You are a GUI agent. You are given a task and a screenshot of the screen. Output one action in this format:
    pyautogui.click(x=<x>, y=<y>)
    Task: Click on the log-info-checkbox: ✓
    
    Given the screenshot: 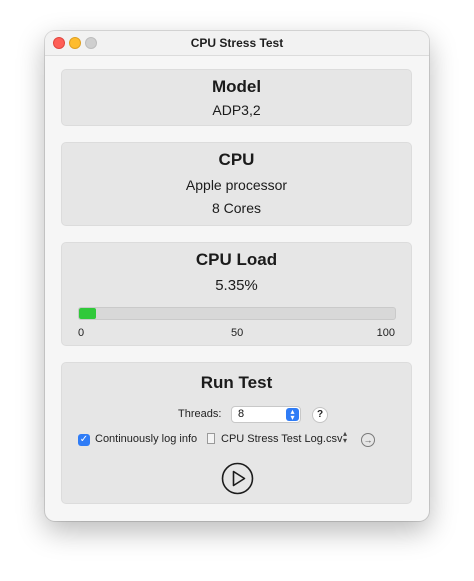 What is the action you would take?
    pyautogui.click(x=84, y=440)
    